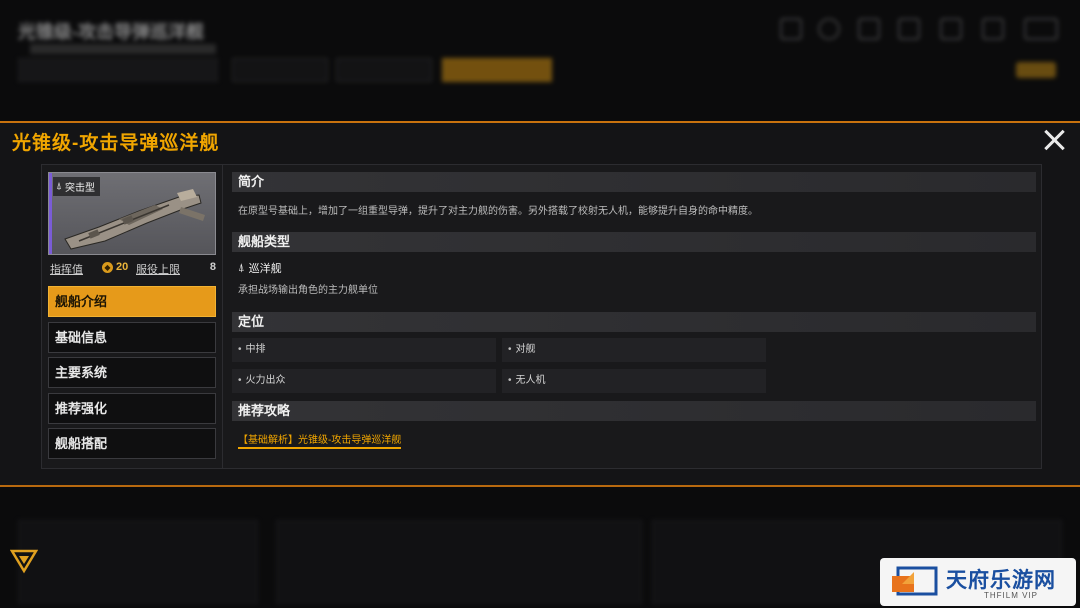 The width and height of the screenshot is (1080, 608). I want to click on detail-nav: 舰船介绍 基础信息 主要系统 推荐强化 舰船搭配, so click(132, 375).